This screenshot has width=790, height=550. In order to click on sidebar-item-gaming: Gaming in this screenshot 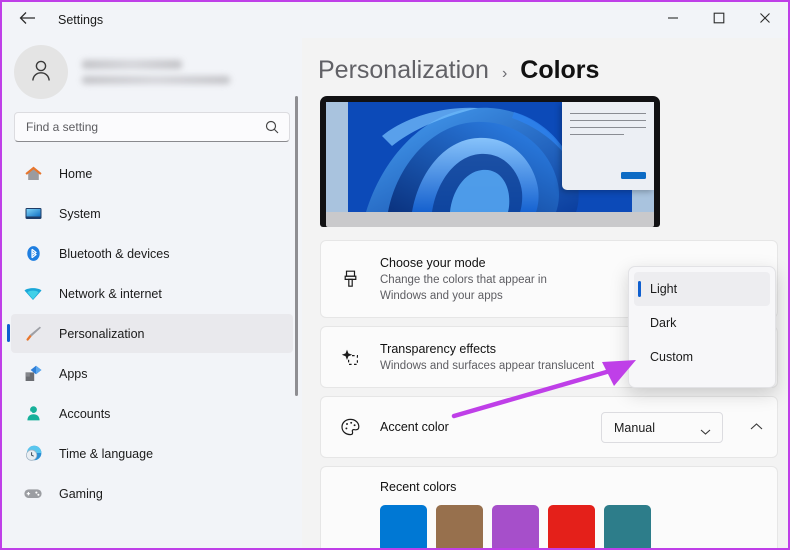, I will do `click(152, 493)`.